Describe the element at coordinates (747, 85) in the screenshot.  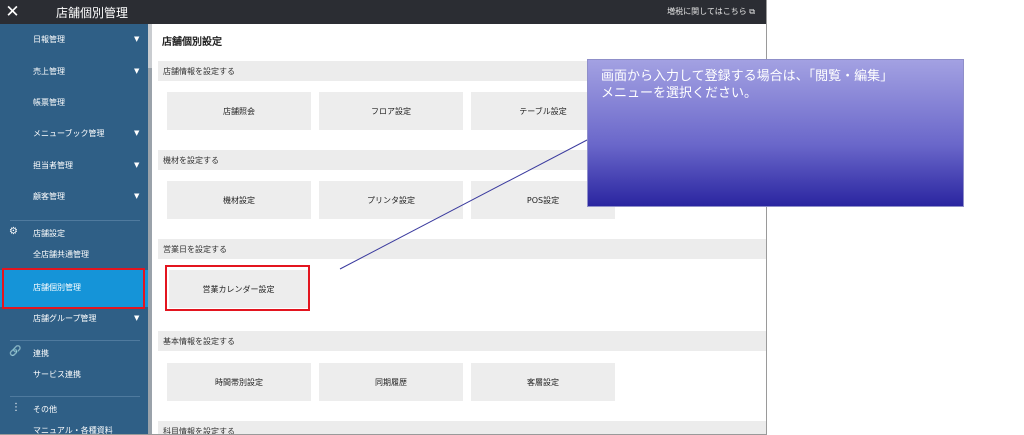
I see `callout-text: 画面から入力して登録する場合は、「閲覧・編集」メニューを選択ください。` at that location.